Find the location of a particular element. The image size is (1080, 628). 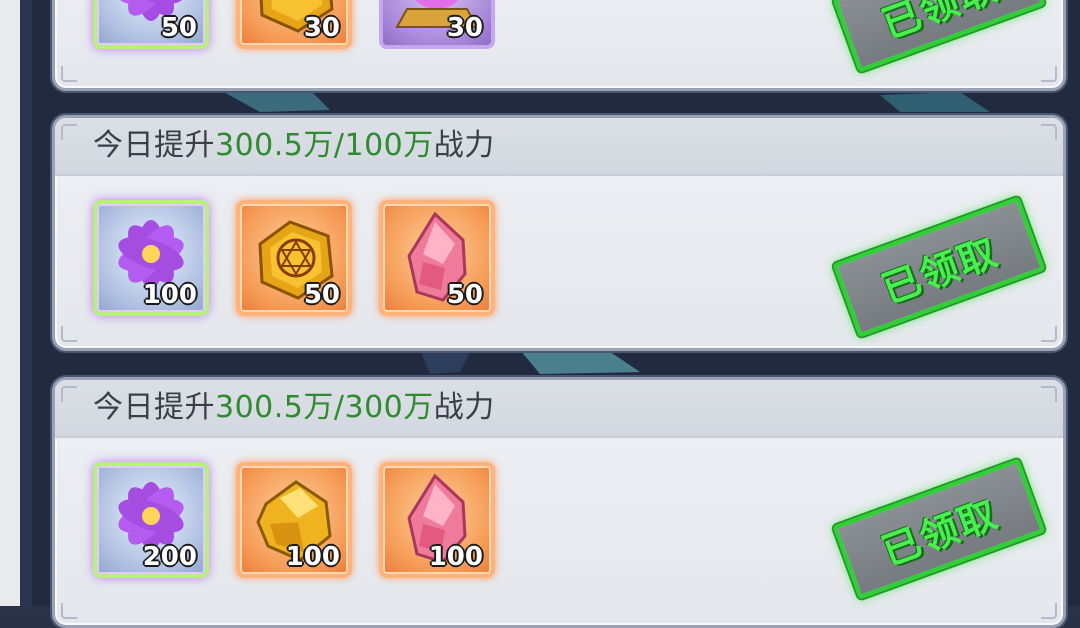

item-quantity: 200 is located at coordinates (169, 557).